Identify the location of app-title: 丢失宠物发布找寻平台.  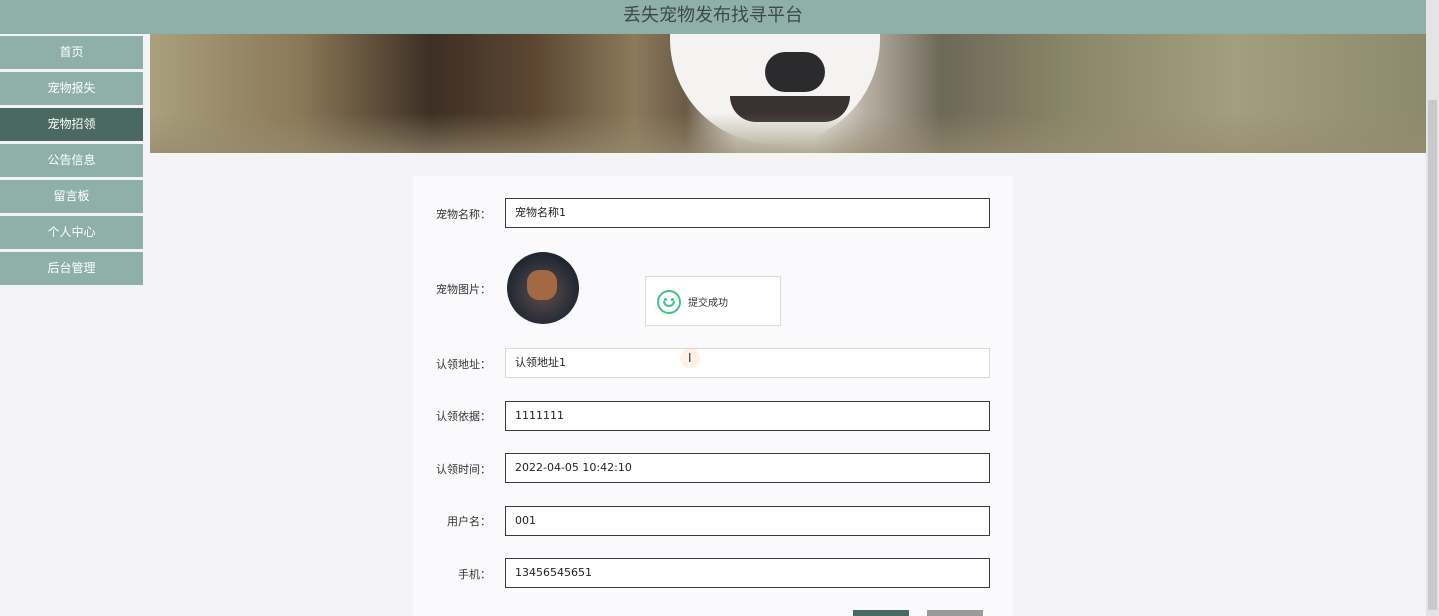
(713, 15).